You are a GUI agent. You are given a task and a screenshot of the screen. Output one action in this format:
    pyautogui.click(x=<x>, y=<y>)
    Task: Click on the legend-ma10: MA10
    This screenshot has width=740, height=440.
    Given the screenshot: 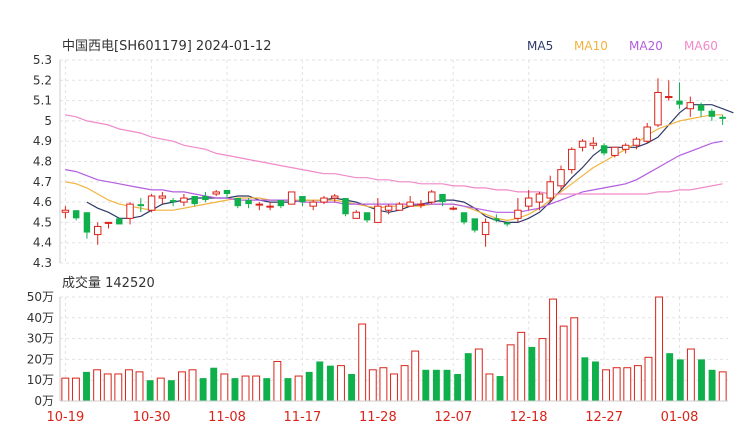 What is the action you would take?
    pyautogui.click(x=591, y=46)
    